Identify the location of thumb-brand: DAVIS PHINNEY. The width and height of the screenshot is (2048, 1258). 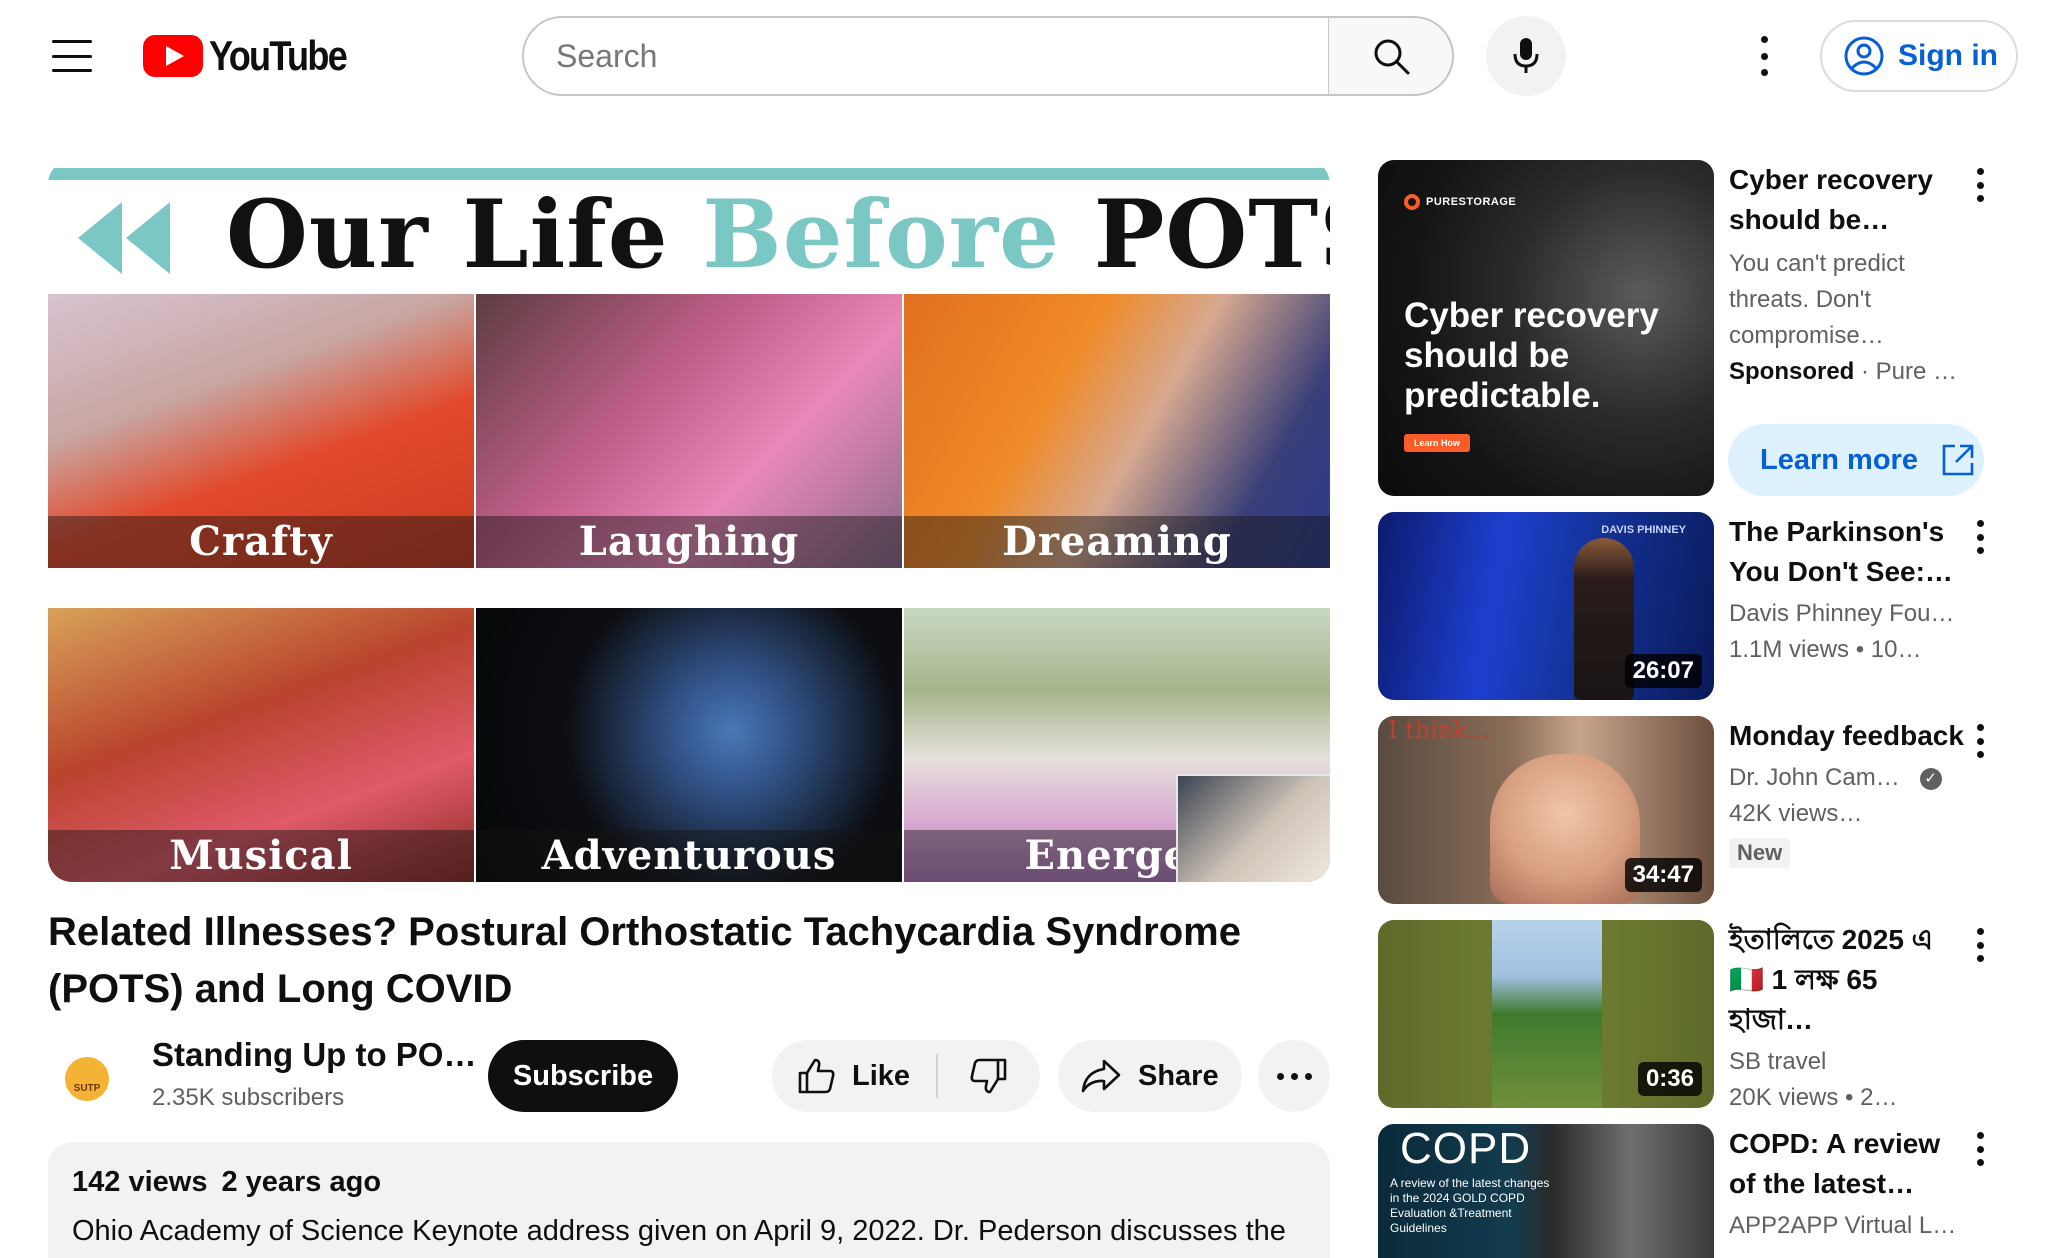
(1643, 530).